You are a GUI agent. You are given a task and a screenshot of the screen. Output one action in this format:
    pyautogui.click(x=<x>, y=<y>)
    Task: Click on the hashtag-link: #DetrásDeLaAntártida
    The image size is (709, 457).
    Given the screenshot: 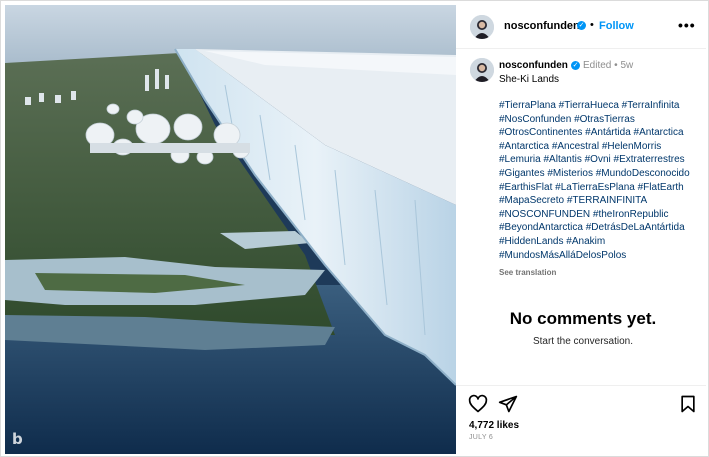 What is the action you would take?
    pyautogui.click(x=635, y=227)
    